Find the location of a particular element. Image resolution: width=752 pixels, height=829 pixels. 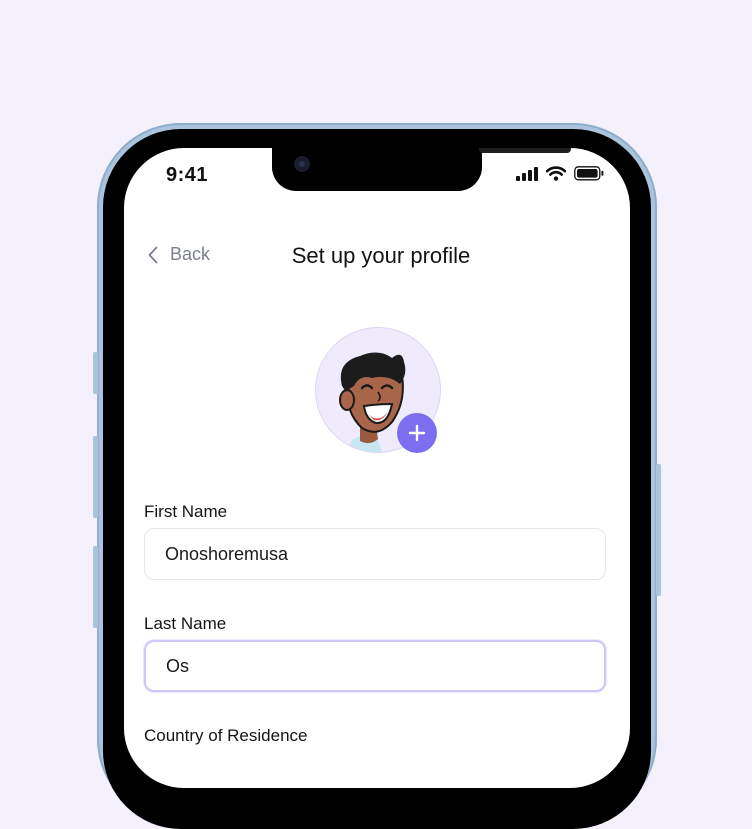

first-name-input is located at coordinates (375, 554).